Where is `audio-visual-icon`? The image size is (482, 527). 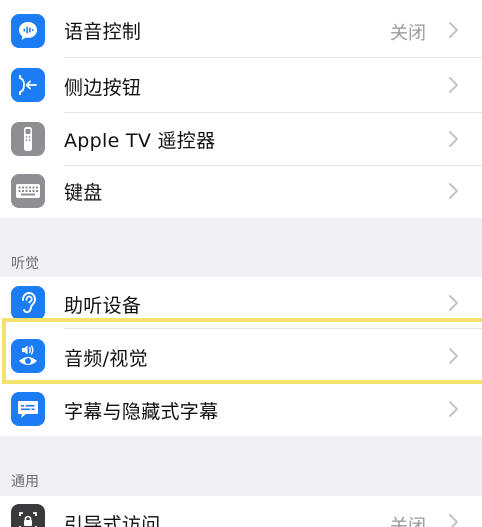 audio-visual-icon is located at coordinates (28, 356).